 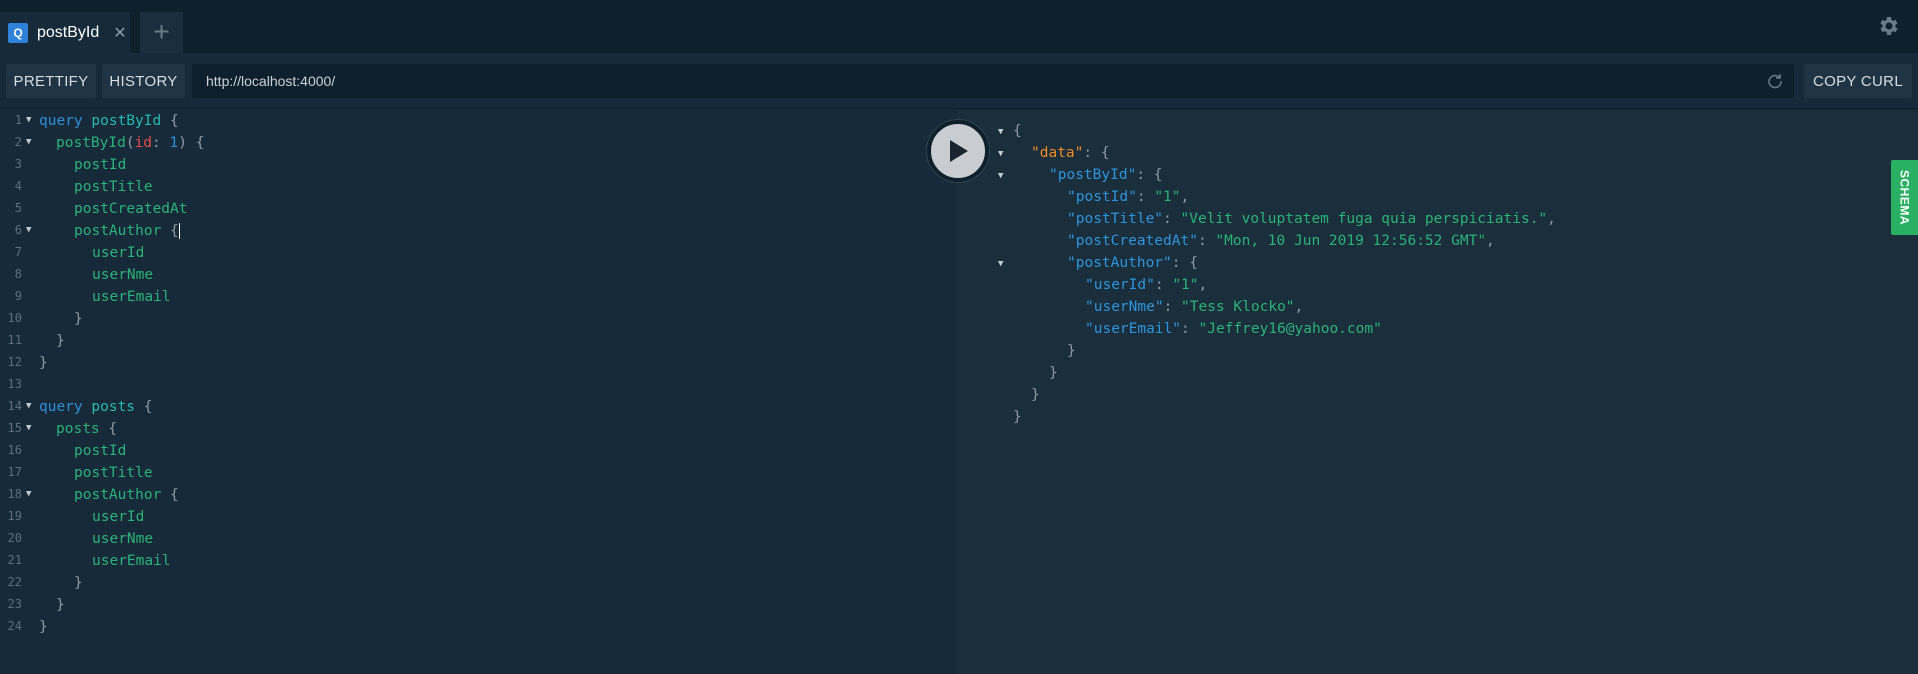 I want to click on json-line: "postAuthor": {, so click(x=1132, y=263).